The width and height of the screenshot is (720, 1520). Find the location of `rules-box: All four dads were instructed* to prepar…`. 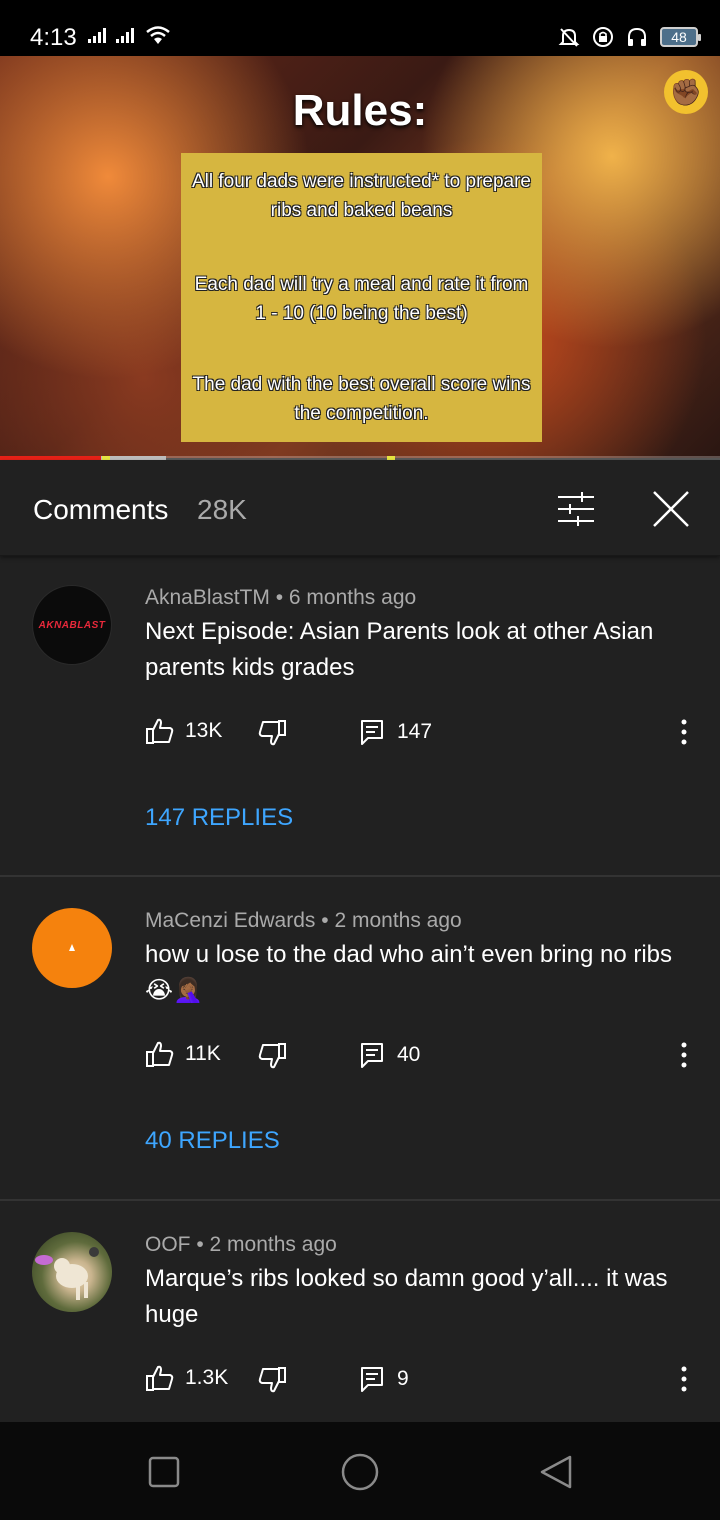

rules-box: All four dads were instructed* to prepar… is located at coordinates (361, 297).